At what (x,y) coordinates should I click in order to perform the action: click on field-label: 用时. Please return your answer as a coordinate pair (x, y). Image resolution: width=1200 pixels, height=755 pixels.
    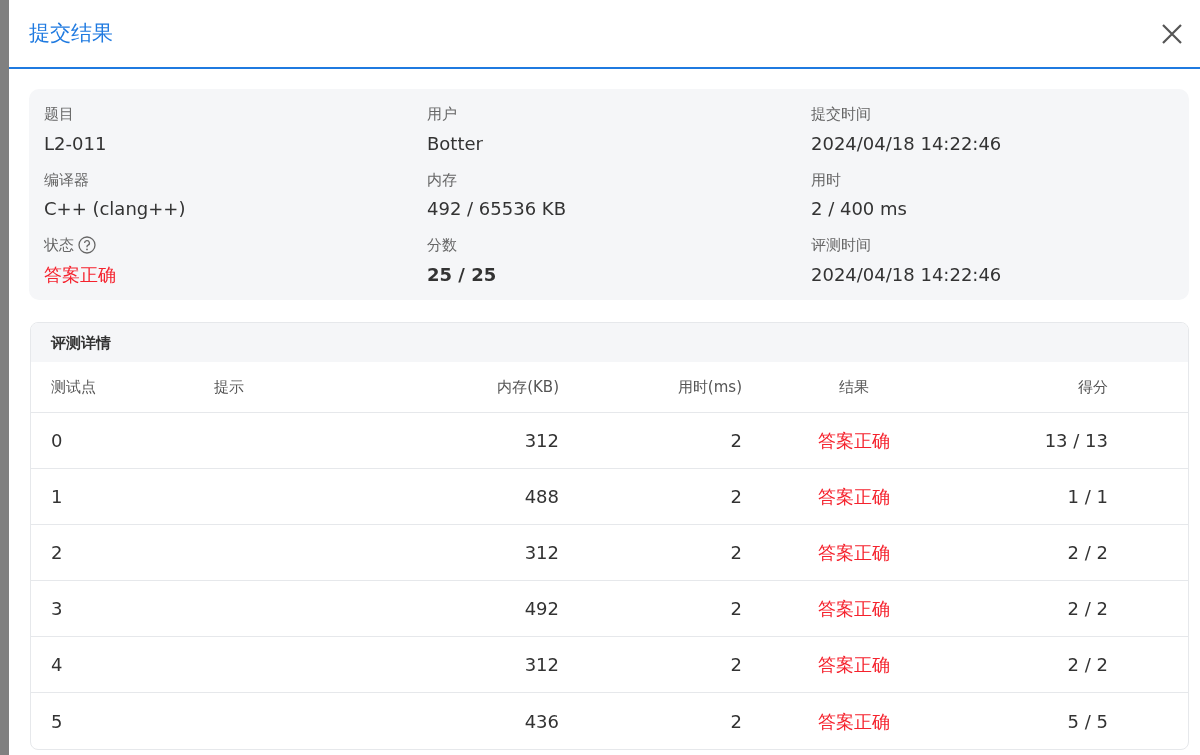
    Looking at the image, I should click on (826, 180).